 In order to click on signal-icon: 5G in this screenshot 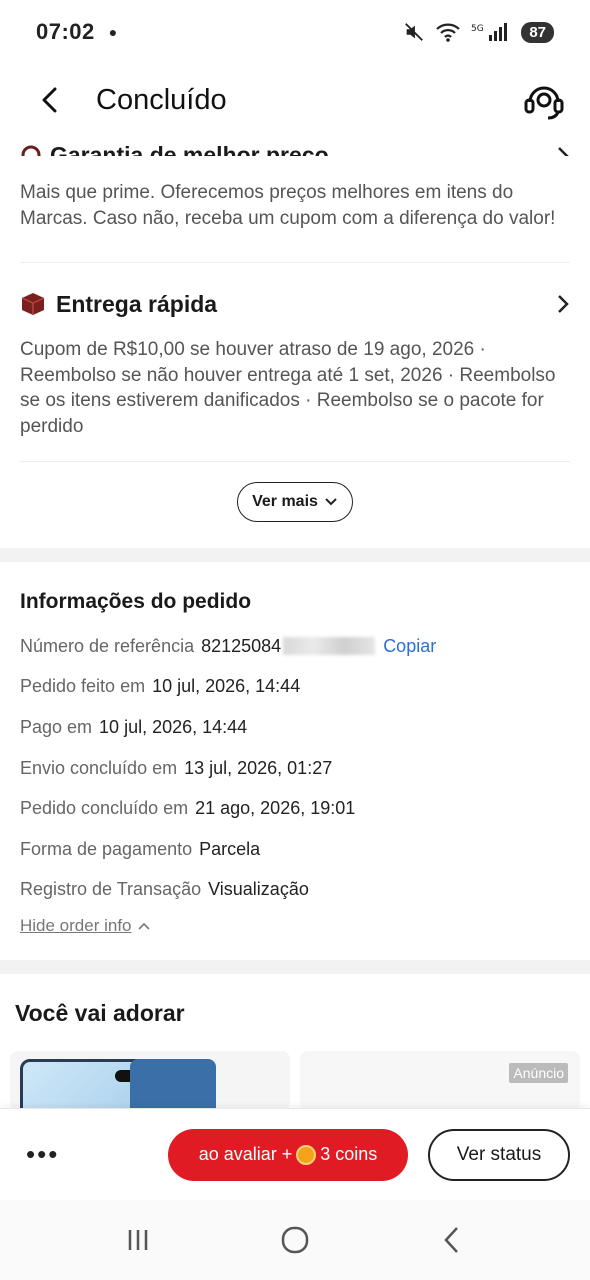, I will do `click(489, 32)`.